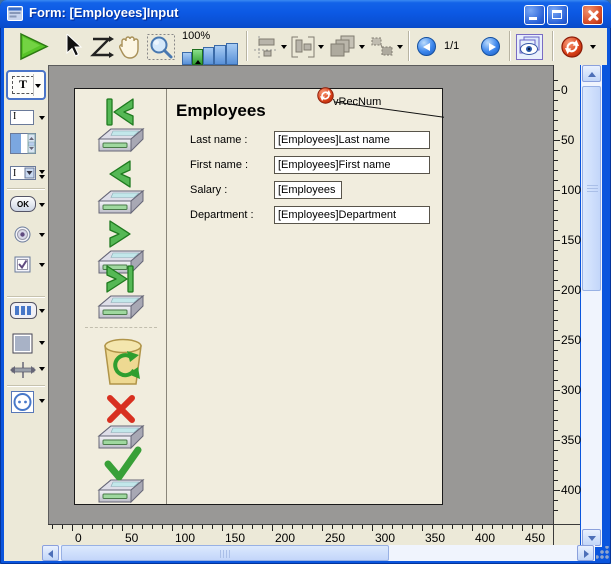  I want to click on preview-mode-button, so click(529, 47).